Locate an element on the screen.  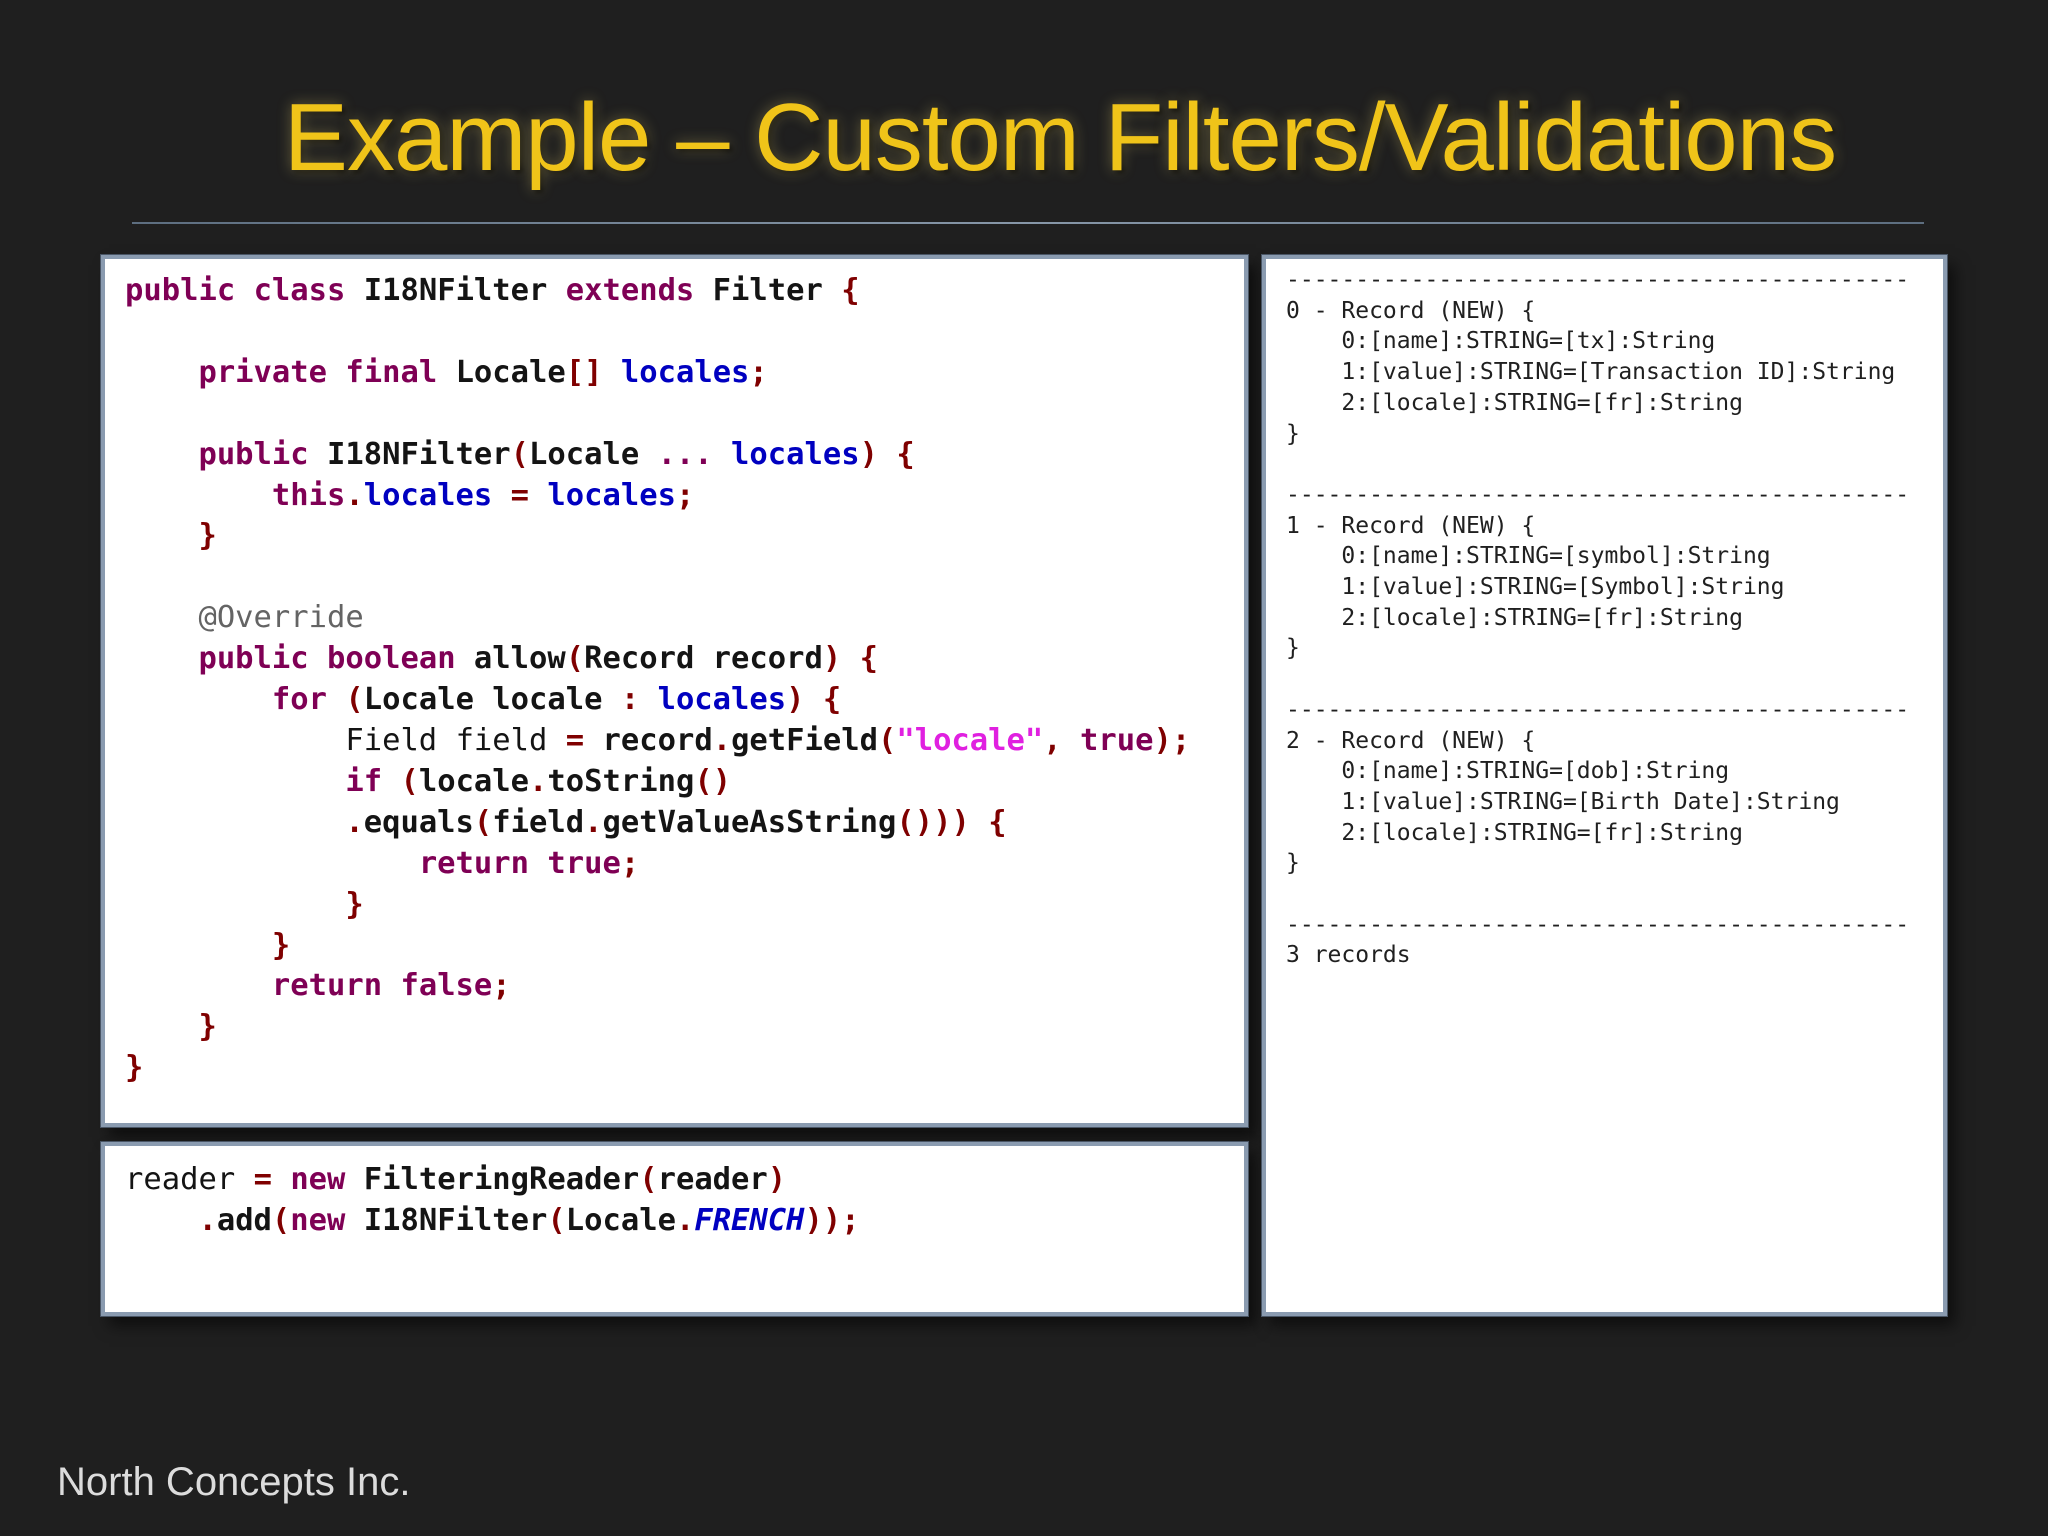
code-line: reader = new FilteringReader(reader) is located at coordinates (456, 1179).